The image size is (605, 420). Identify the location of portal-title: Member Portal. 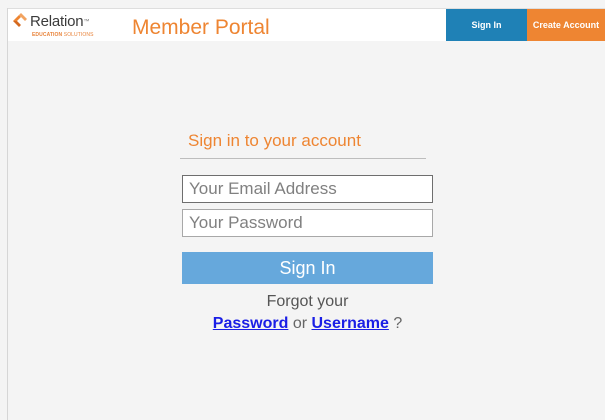
(201, 27).